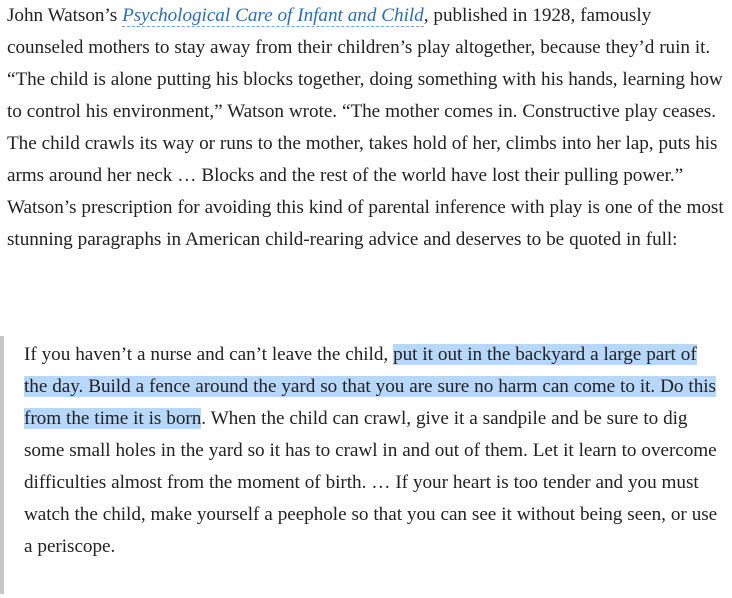  I want to click on intro-text-start: John Watson’s, so click(65, 15).